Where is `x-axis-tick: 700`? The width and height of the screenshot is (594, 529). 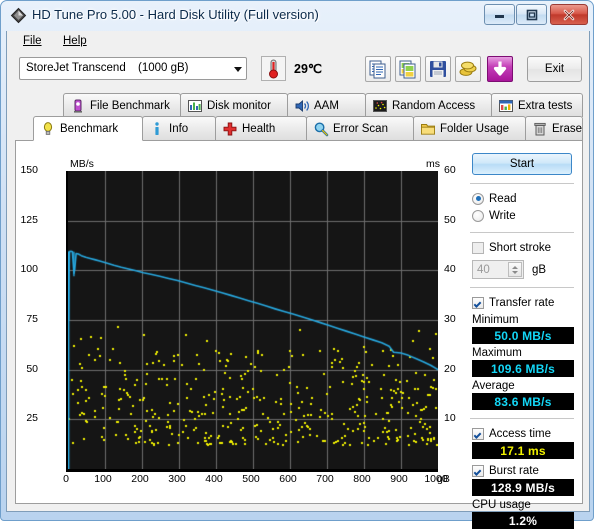 x-axis-tick: 700 is located at coordinates (325, 479).